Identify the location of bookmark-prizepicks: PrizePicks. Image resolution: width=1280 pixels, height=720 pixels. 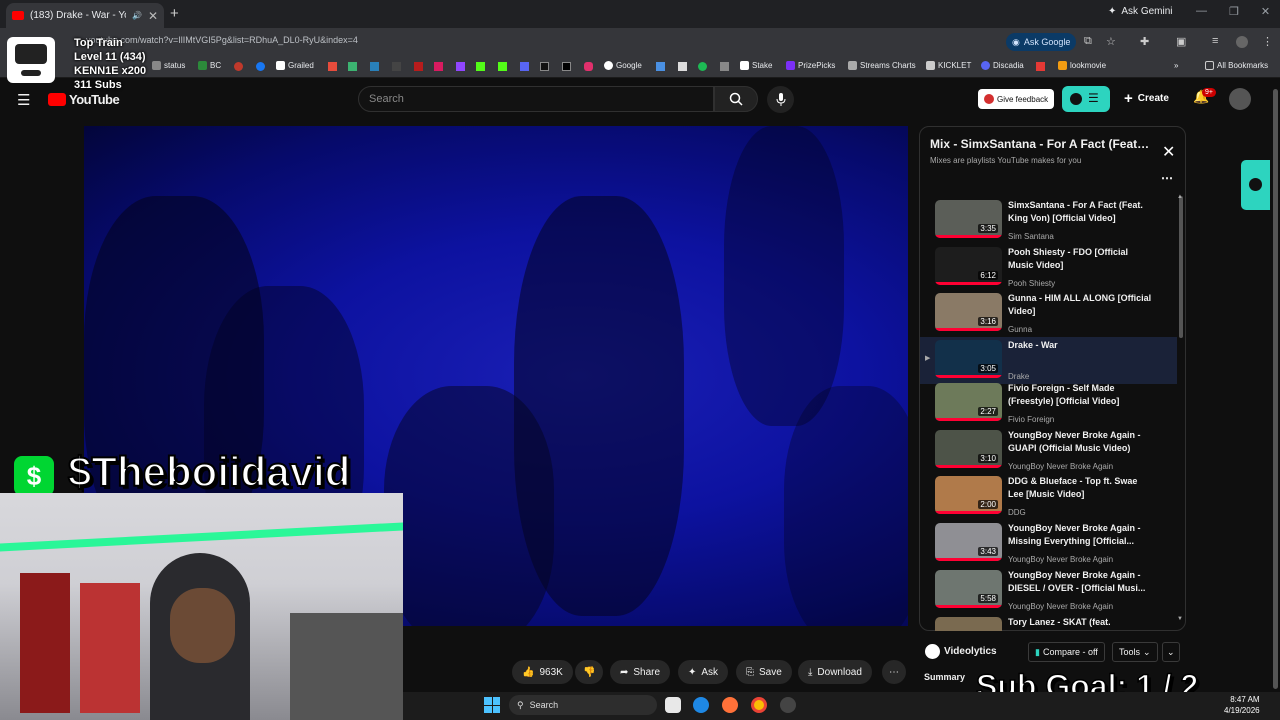
(810, 65).